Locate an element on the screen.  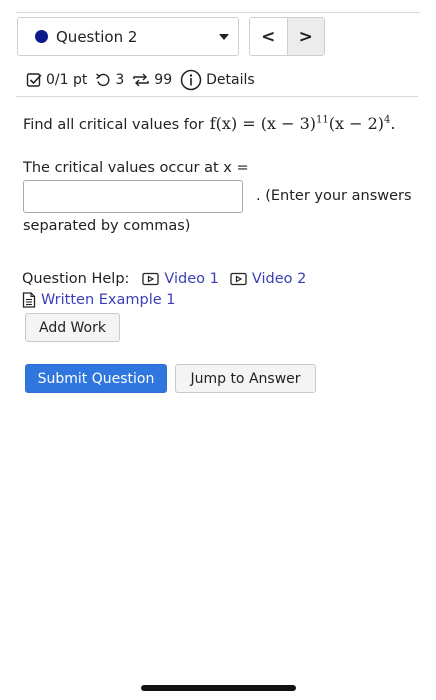
math-mid: (x − 2) is located at coordinates (356, 123).